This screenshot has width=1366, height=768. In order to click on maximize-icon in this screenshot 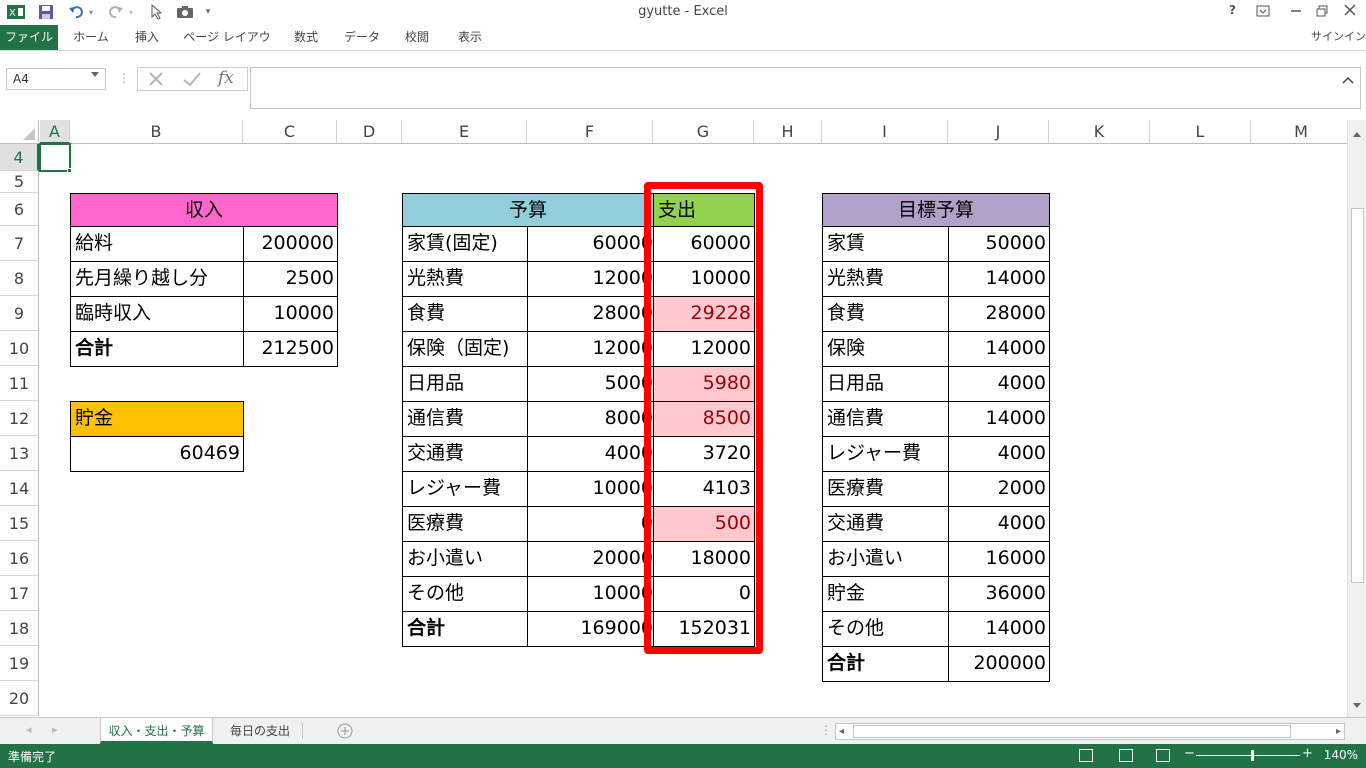, I will do `click(1322, 12)`.